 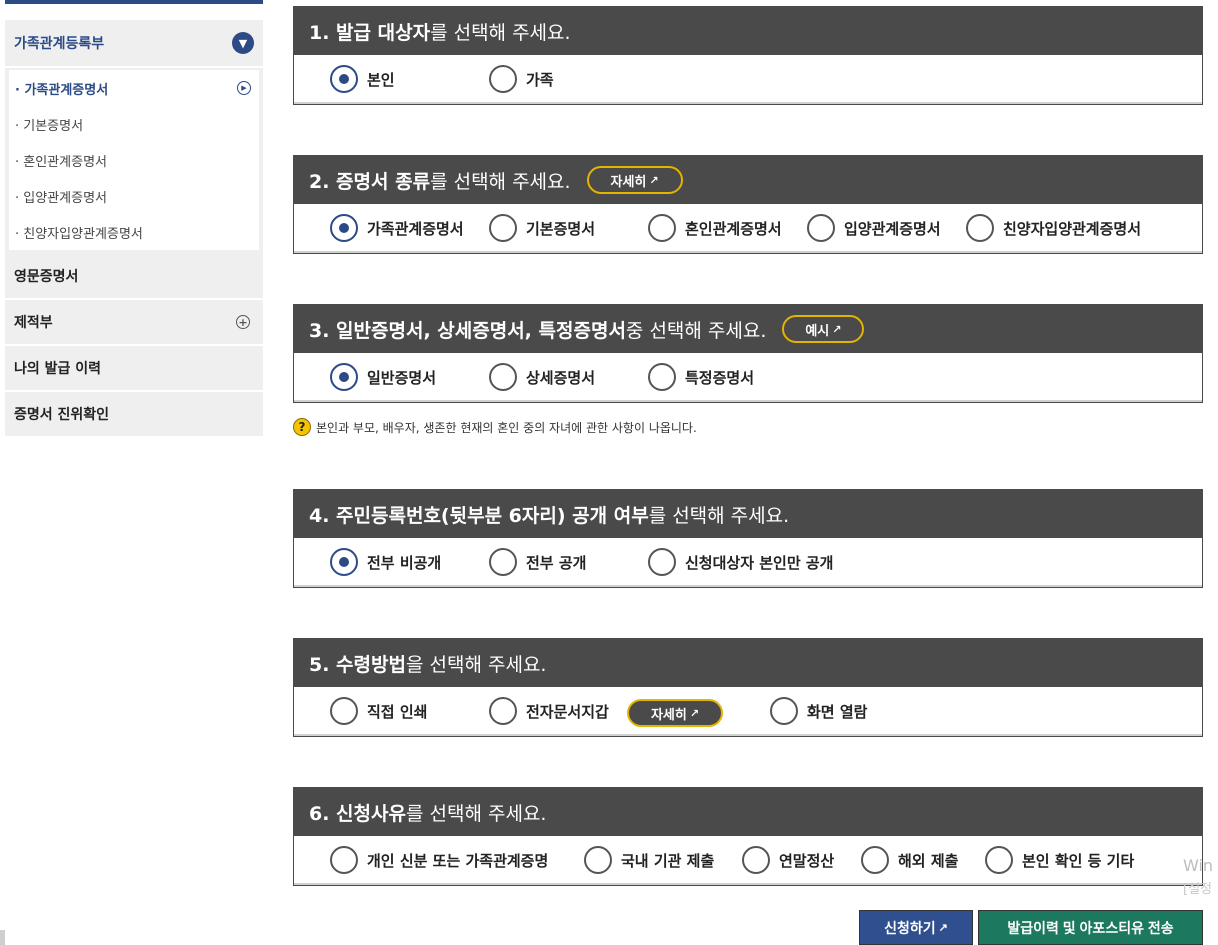 What do you see at coordinates (556, 562) in the screenshot?
I see `option-label: 전부 공개` at bounding box center [556, 562].